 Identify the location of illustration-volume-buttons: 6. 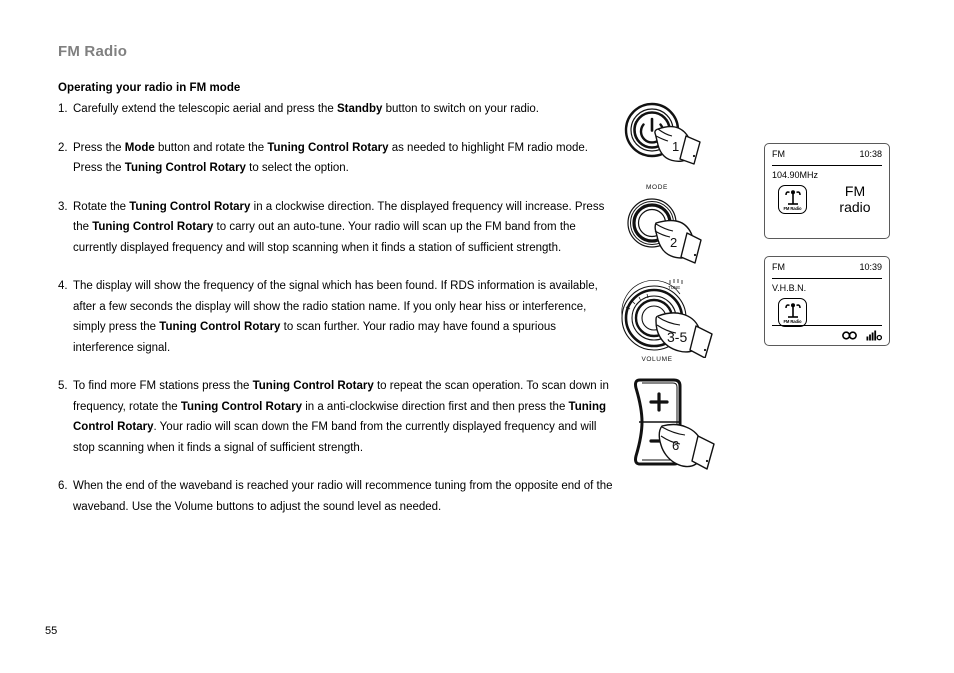
(682, 424).